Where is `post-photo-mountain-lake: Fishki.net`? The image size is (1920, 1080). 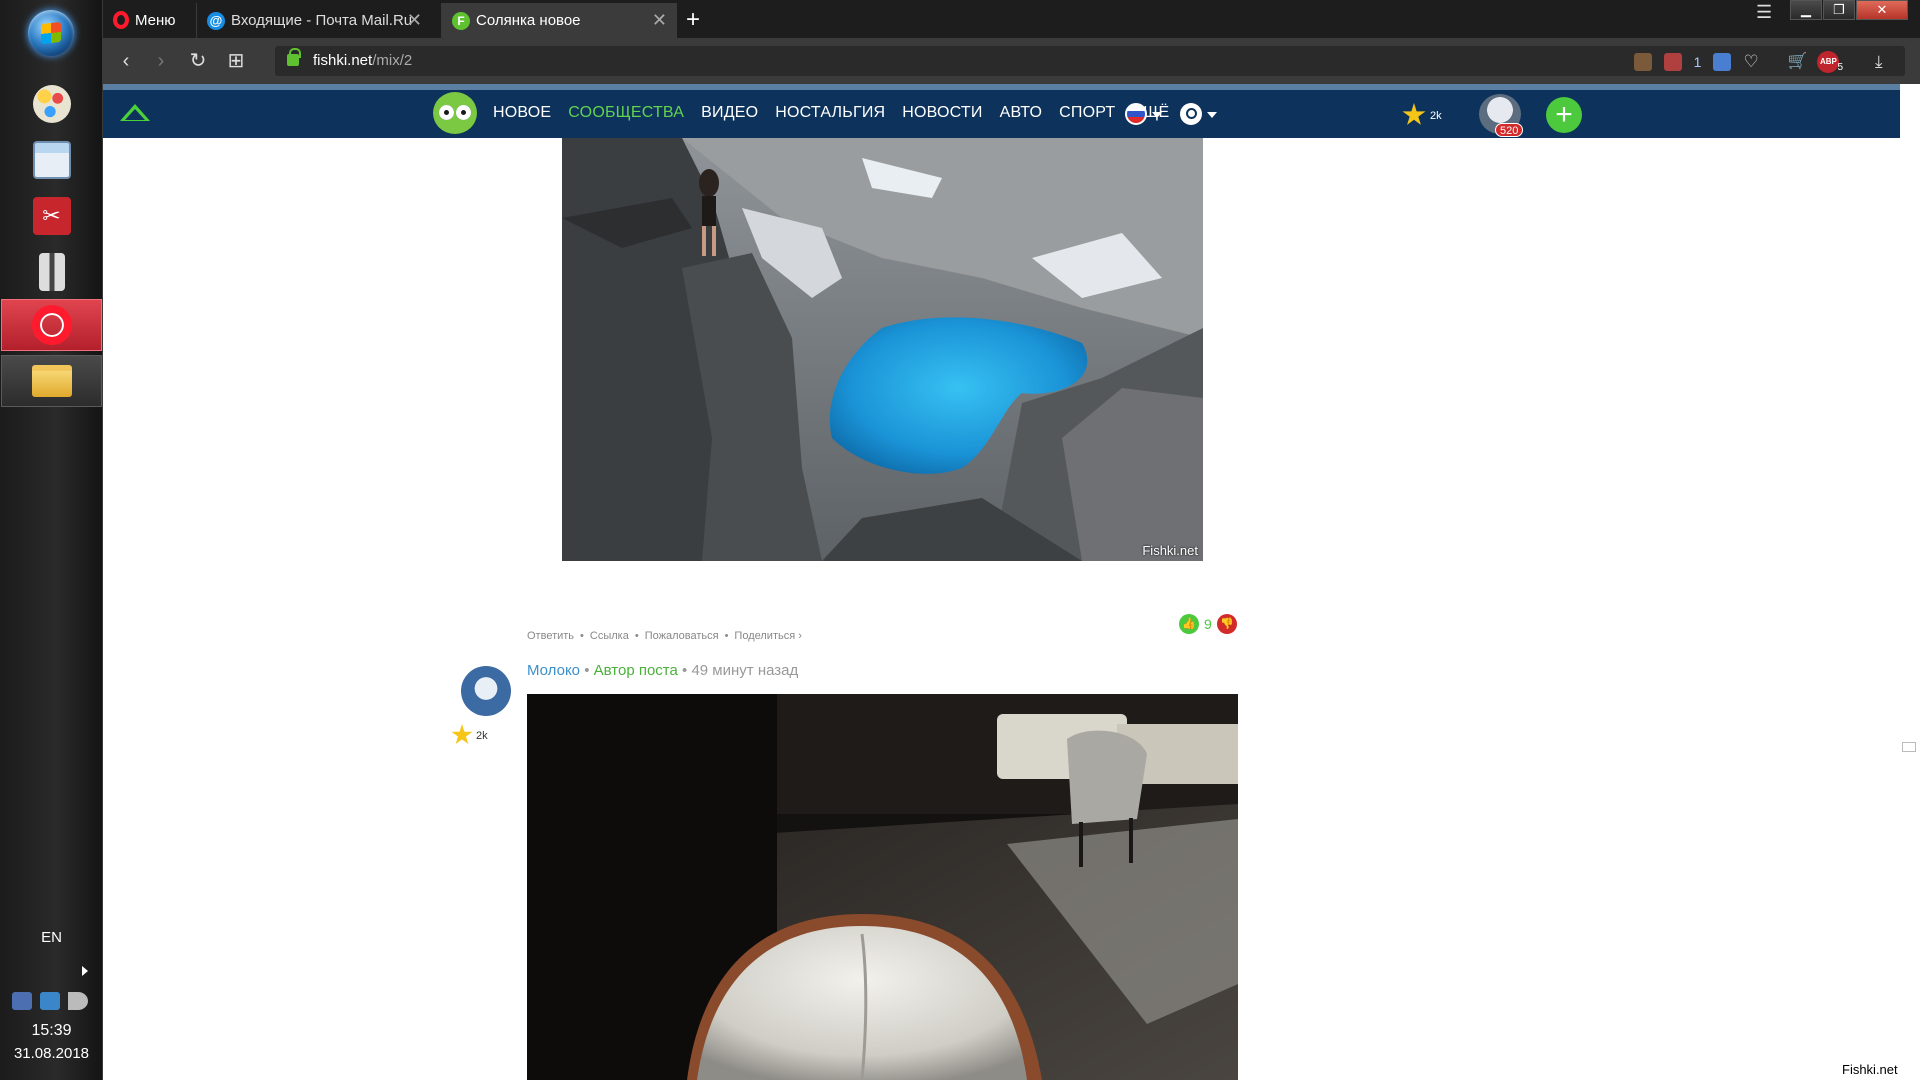 post-photo-mountain-lake: Fishki.net is located at coordinates (882, 349).